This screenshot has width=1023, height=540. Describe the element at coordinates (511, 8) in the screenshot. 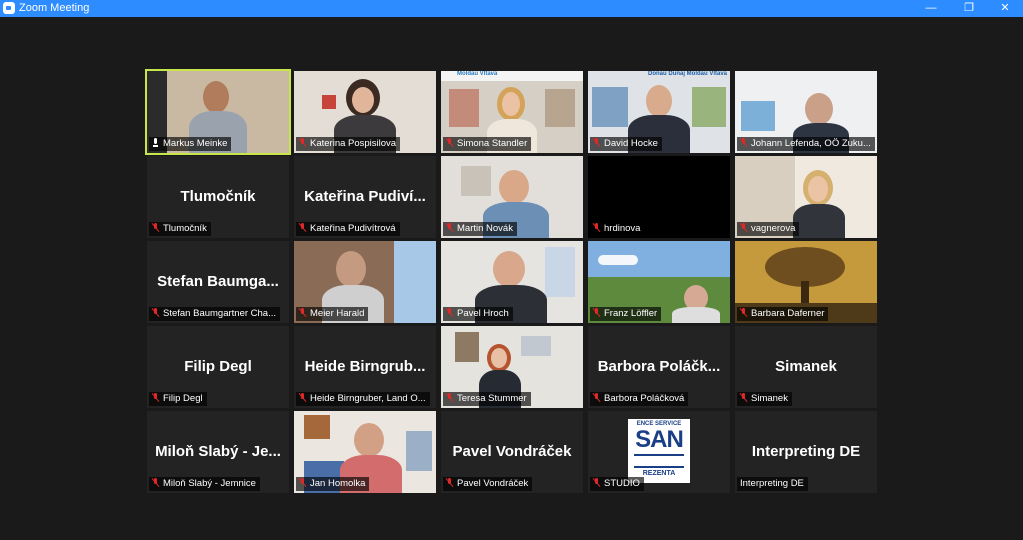

I see `title-bar: Zoom Meeting — ❐ ✕` at that location.